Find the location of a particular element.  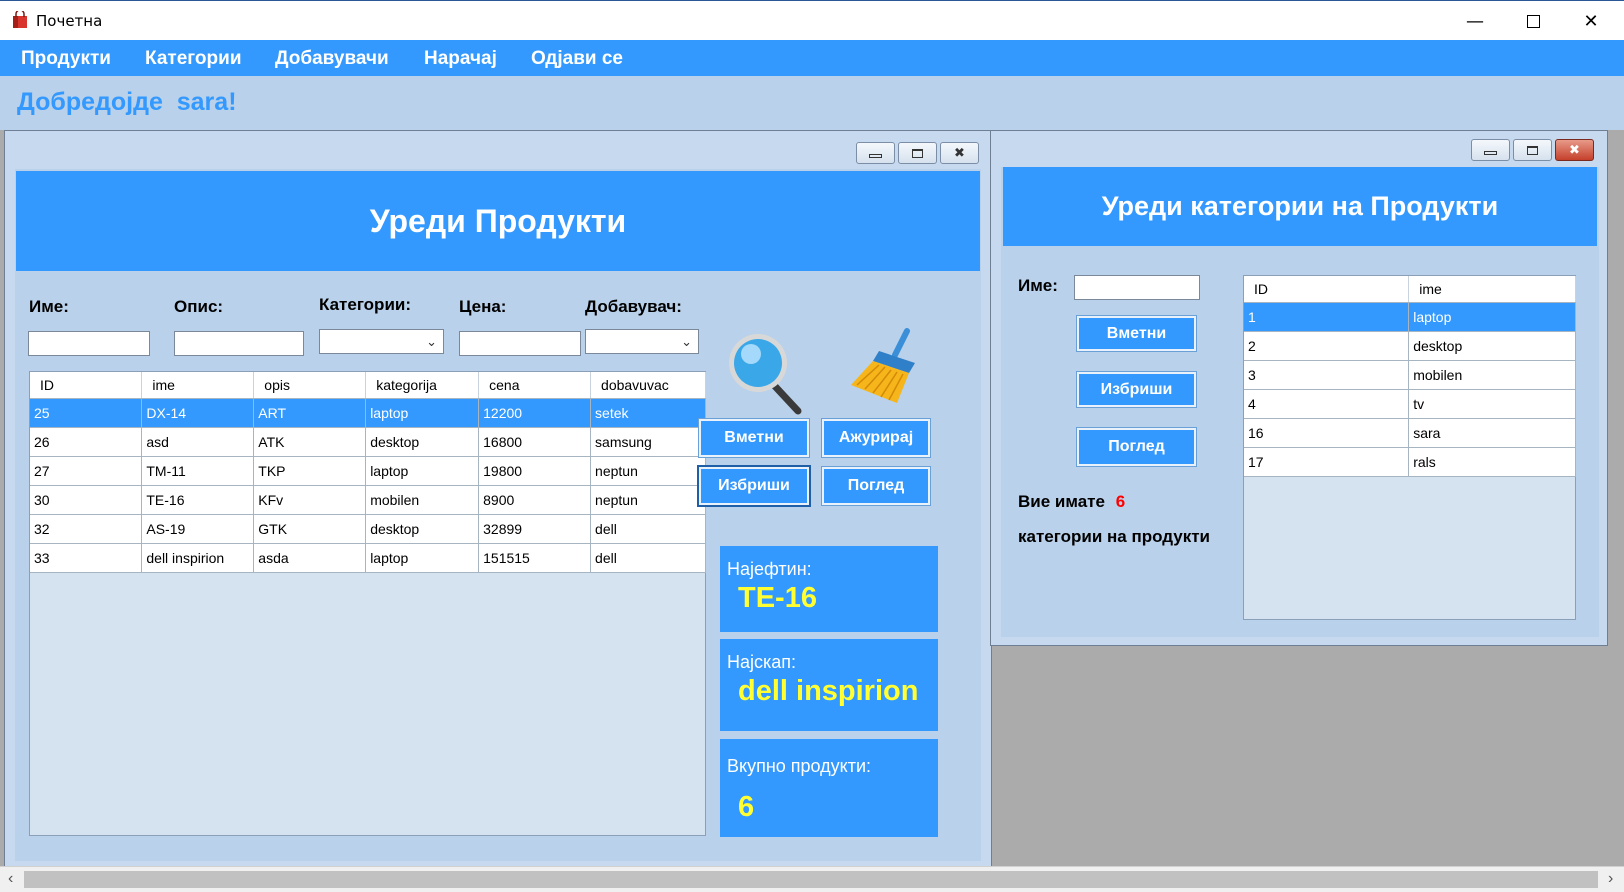

table-row: 4 tv is located at coordinates (1410, 404).